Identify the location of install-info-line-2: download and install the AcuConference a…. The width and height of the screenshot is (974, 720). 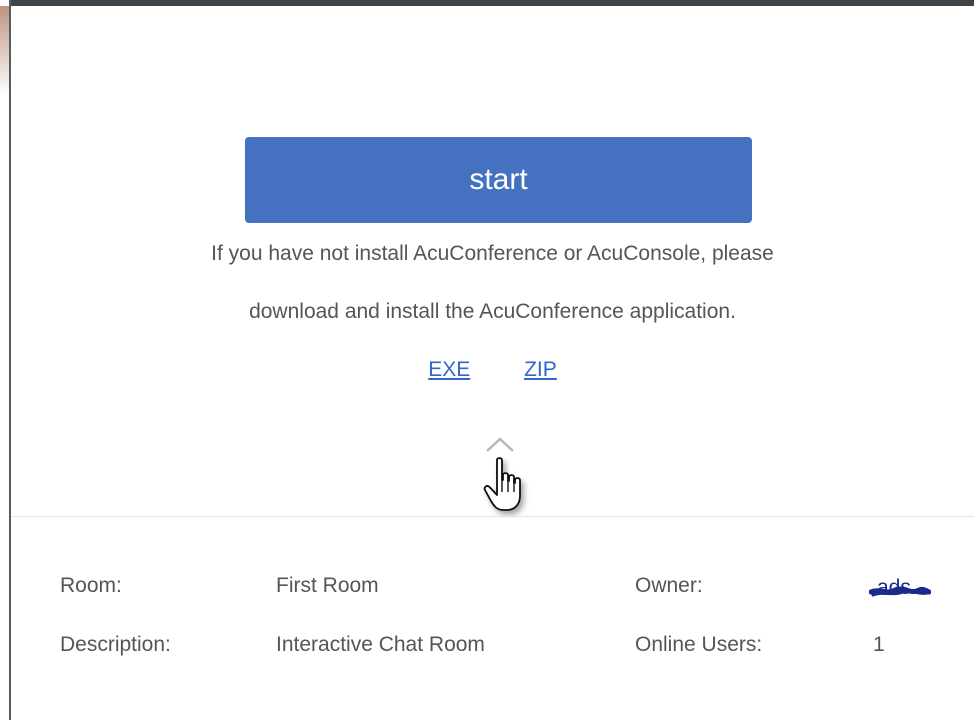
(492, 311).